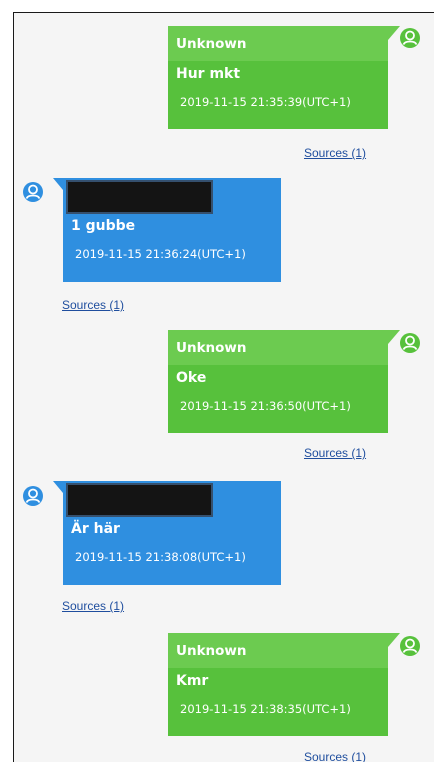  I want to click on incoming-message: Unknown Oke 2019-11-15 21:36:50(UTC+1), so click(284, 381).